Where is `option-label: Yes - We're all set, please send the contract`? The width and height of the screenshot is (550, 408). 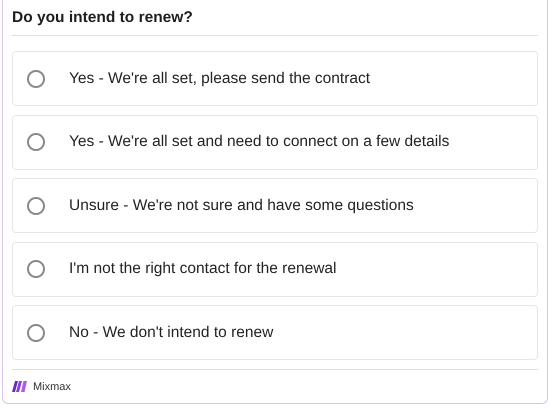
option-label: Yes - We're all set, please send the contract is located at coordinates (219, 78).